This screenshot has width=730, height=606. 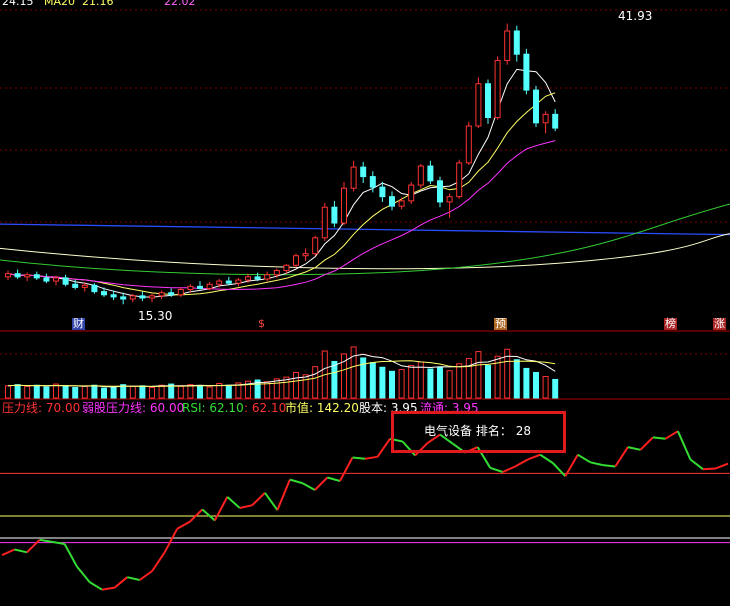 I want to click on yearly-ma-line, so click(x=365, y=251).